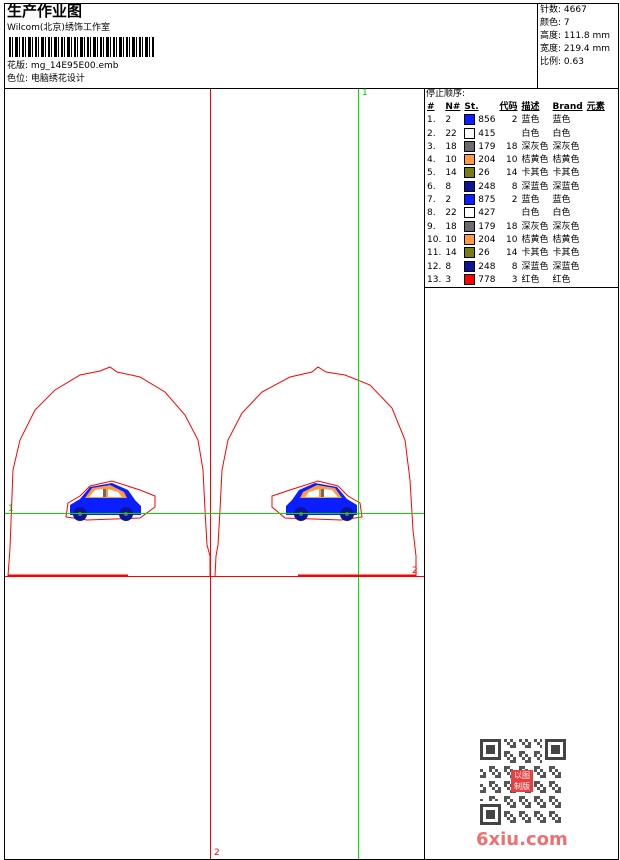  I want to click on seal-stamp: 以图制版, so click(522, 781).